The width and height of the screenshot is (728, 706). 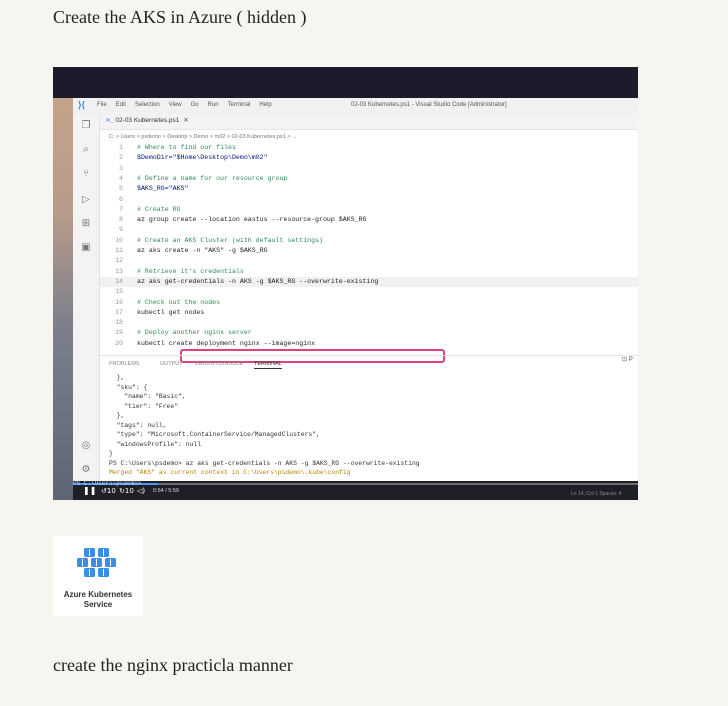 I want to click on line-number: 9, so click(x=121, y=230).